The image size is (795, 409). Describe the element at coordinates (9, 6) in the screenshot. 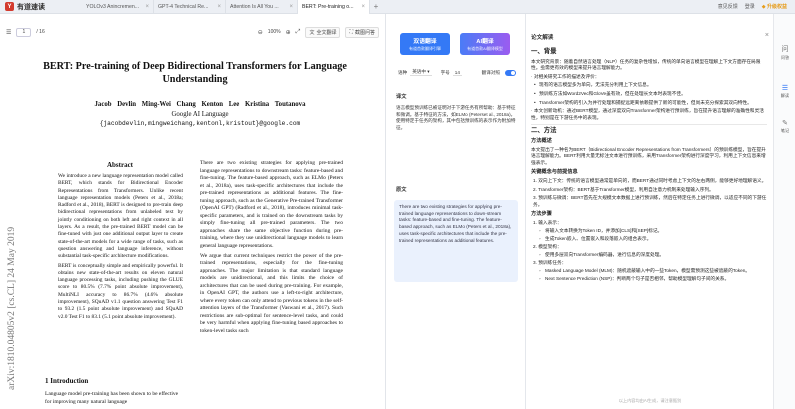

I see `youdao-logo-icon: Y` at that location.